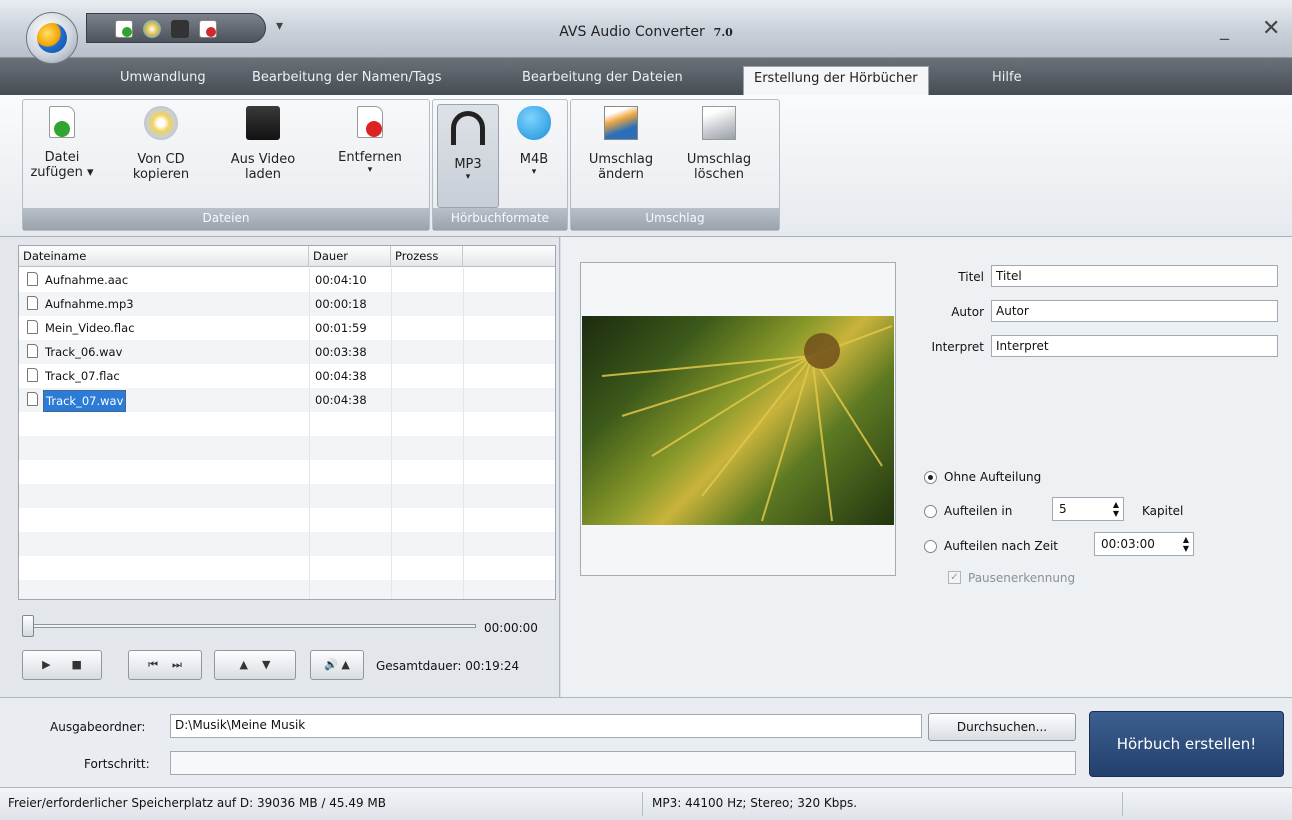 This screenshot has width=1292, height=820. I want to click on previous-track-icon: ⏮, so click(153, 664).